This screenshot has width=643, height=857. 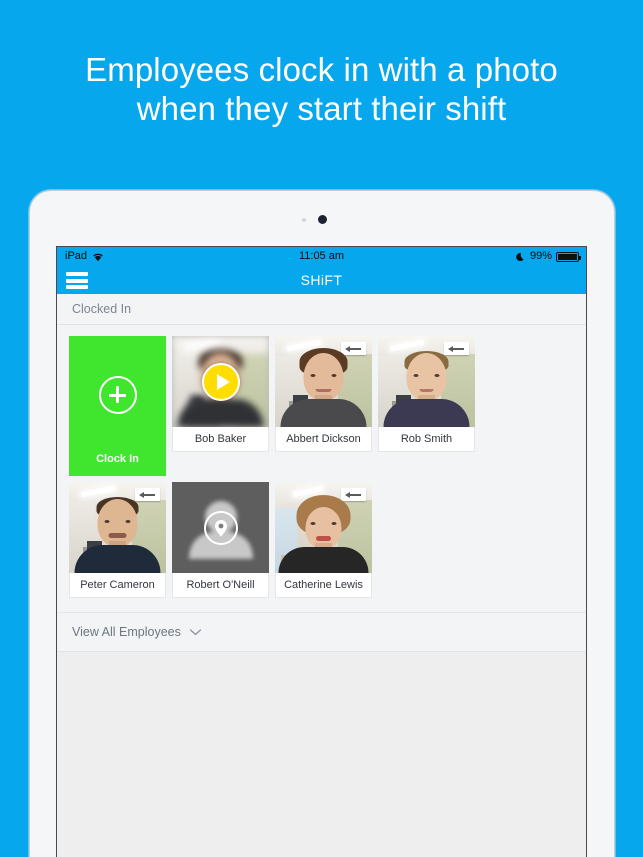 I want to click on employee-name-label: Peter Cameron, so click(x=117, y=585).